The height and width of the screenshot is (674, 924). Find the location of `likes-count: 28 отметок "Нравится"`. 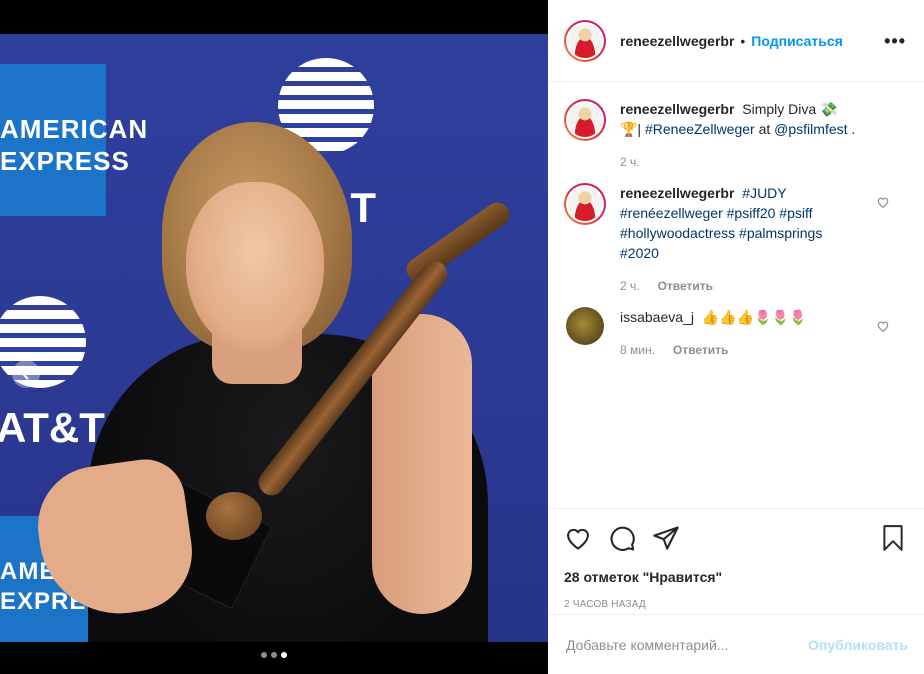

likes-count: 28 отметок "Нравится" is located at coordinates (736, 577).